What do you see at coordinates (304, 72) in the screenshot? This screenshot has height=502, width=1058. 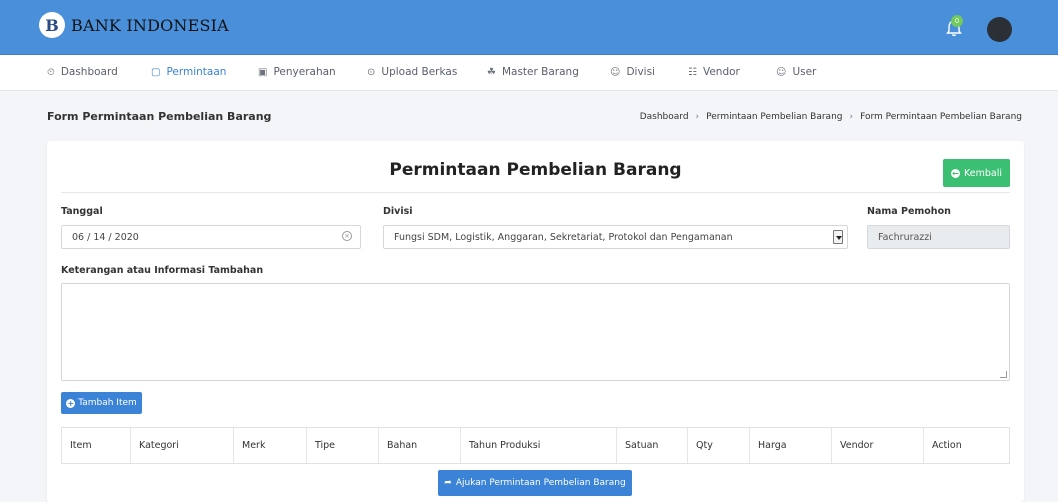 I see `nav-label: Penyerahan` at bounding box center [304, 72].